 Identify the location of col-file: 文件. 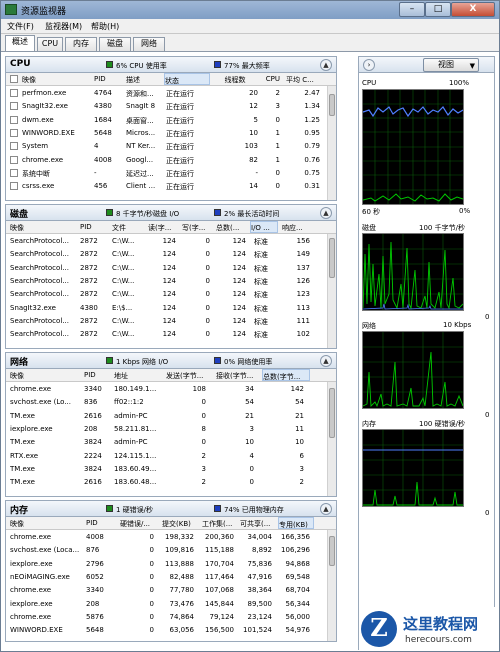
(129, 228).